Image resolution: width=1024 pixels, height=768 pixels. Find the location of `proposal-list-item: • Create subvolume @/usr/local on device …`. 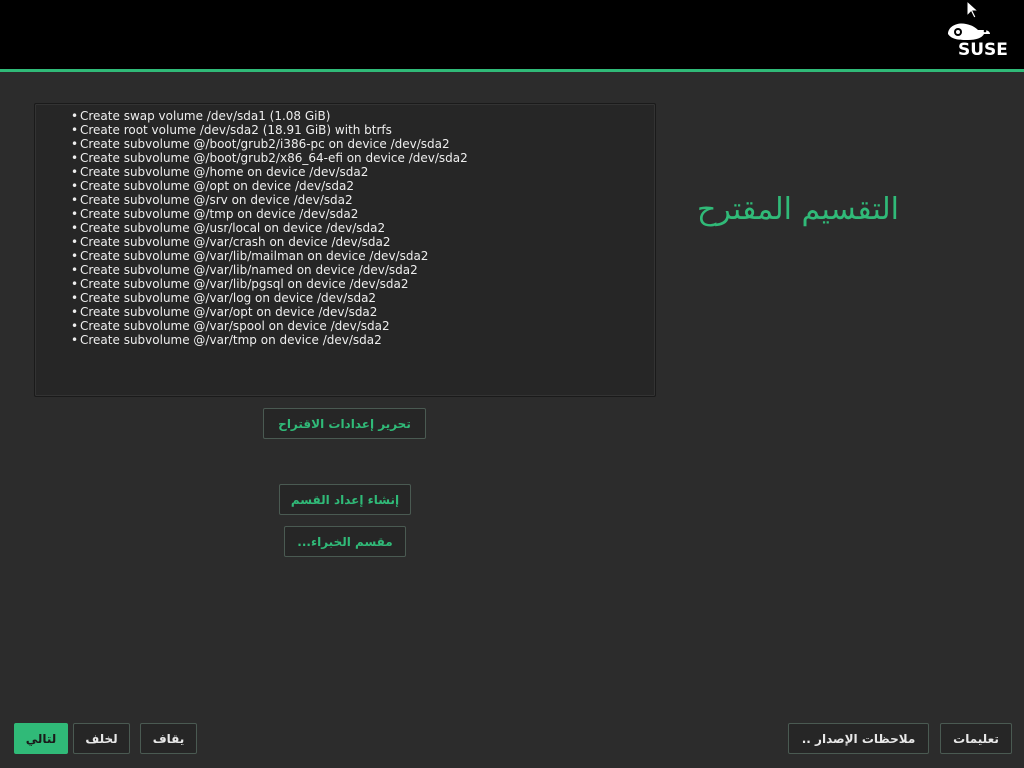

proposal-list-item: • Create subvolume @/usr/local on device … is located at coordinates (363, 228).